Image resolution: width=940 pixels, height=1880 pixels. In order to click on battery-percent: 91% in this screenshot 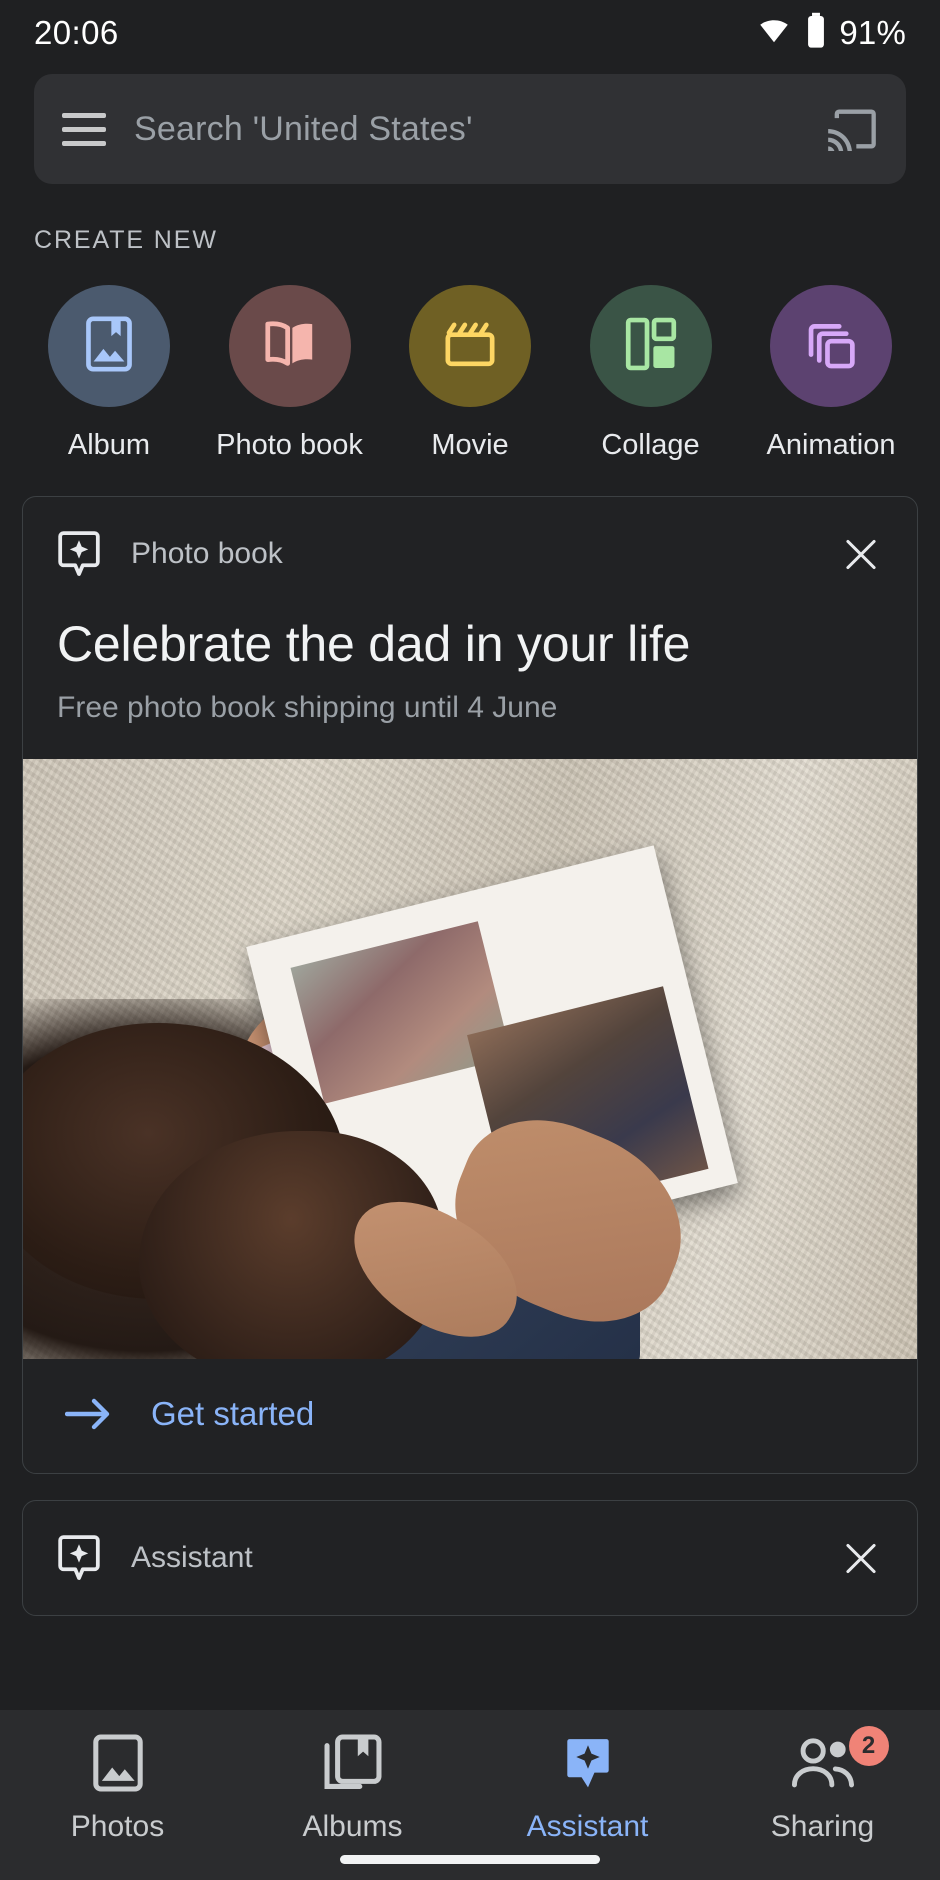, I will do `click(872, 32)`.